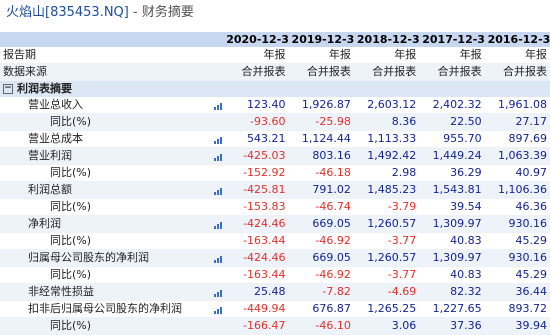  Describe the element at coordinates (452, 207) in the screenshot. I see `table-cell: 39.54` at that location.